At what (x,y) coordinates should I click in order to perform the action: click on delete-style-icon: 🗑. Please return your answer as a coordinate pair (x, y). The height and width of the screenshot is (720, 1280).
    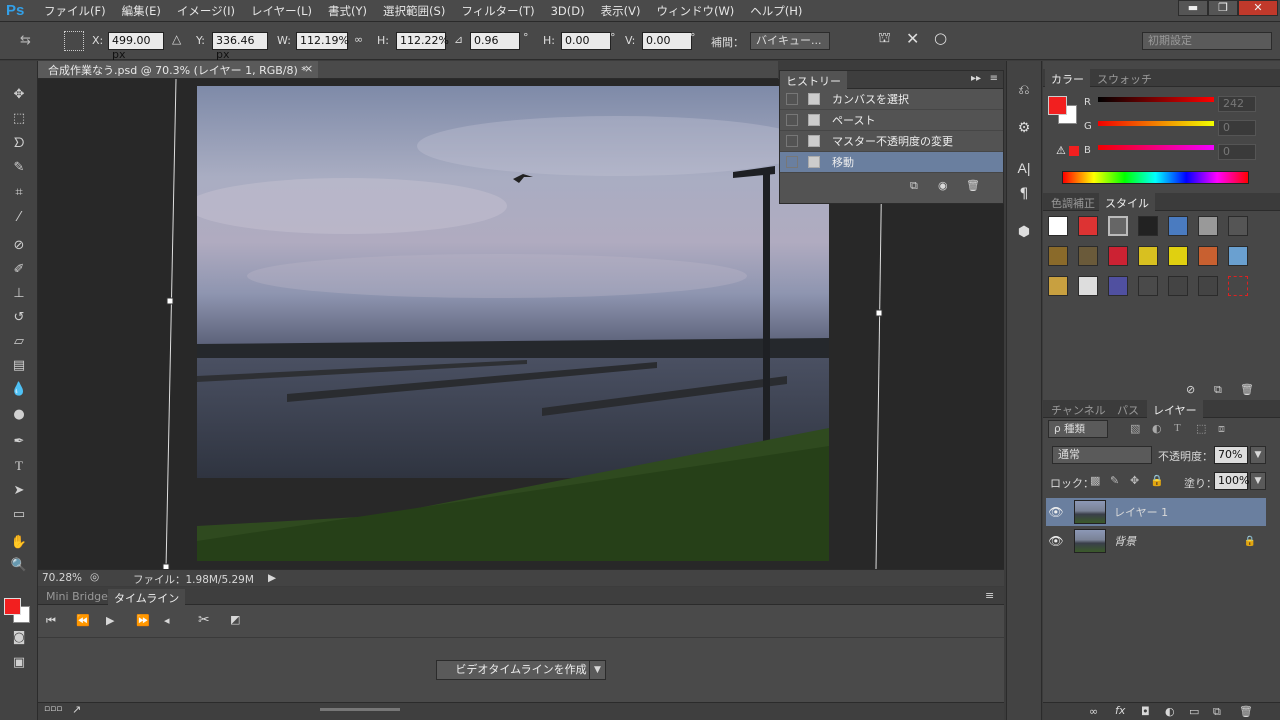
    Looking at the image, I should click on (1247, 389).